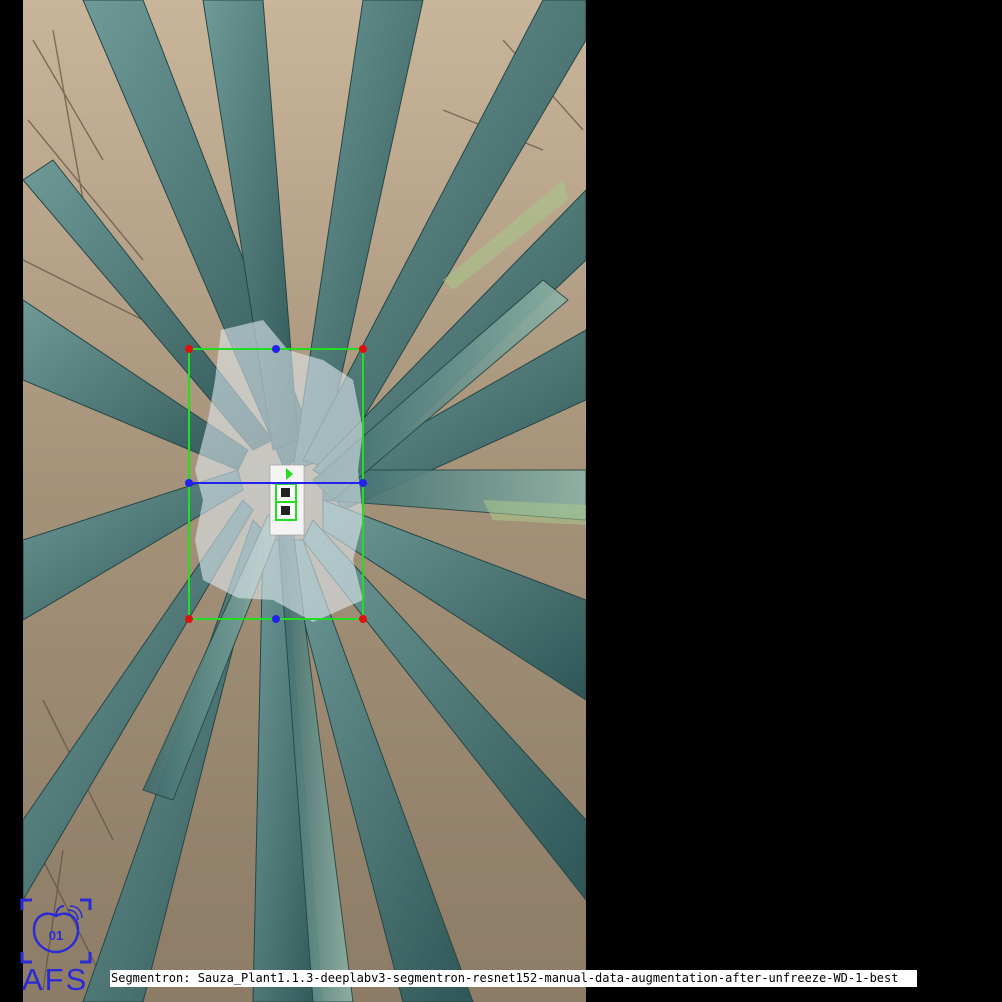 The image size is (1002, 1002). What do you see at coordinates (363, 483) in the screenshot?
I see `midpoint-right` at bounding box center [363, 483].